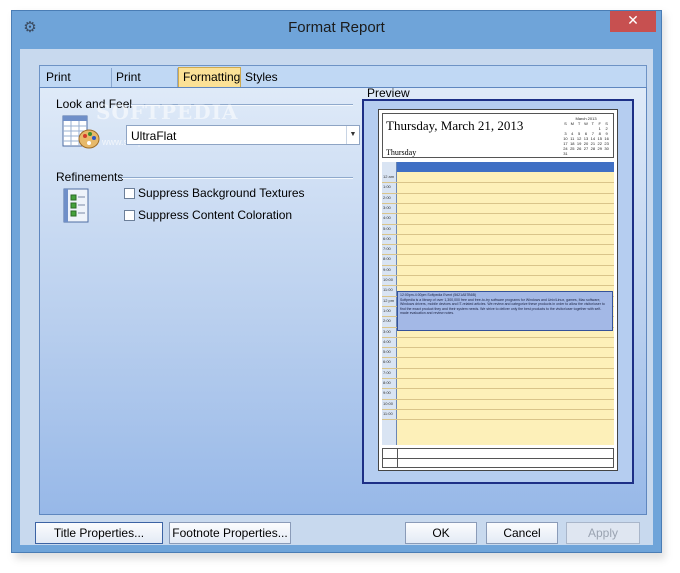 The width and height of the screenshot is (680, 573). Describe the element at coordinates (237, 178) in the screenshot. I see `refinements-divider` at that location.